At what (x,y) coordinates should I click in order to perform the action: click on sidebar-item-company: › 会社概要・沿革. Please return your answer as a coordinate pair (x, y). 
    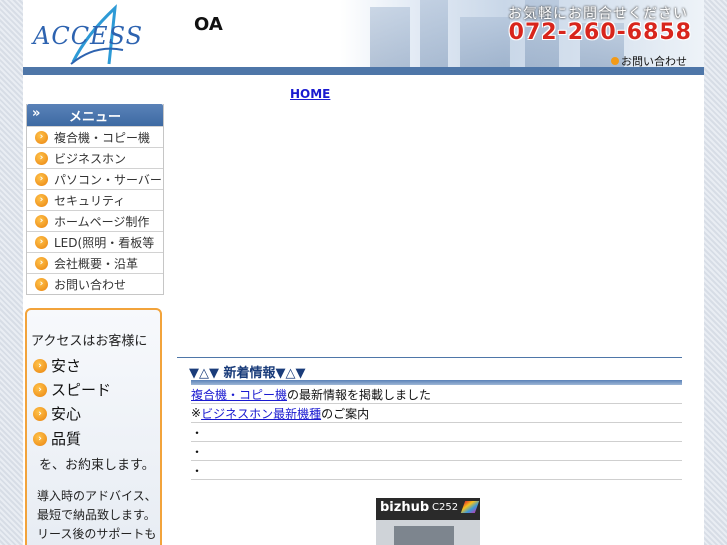
    Looking at the image, I should click on (95, 262).